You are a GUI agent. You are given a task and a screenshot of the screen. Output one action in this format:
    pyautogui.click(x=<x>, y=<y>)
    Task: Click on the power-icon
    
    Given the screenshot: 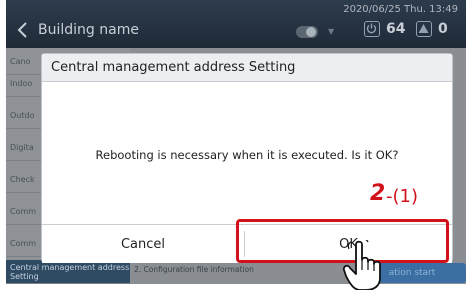 What is the action you would take?
    pyautogui.click(x=372, y=29)
    